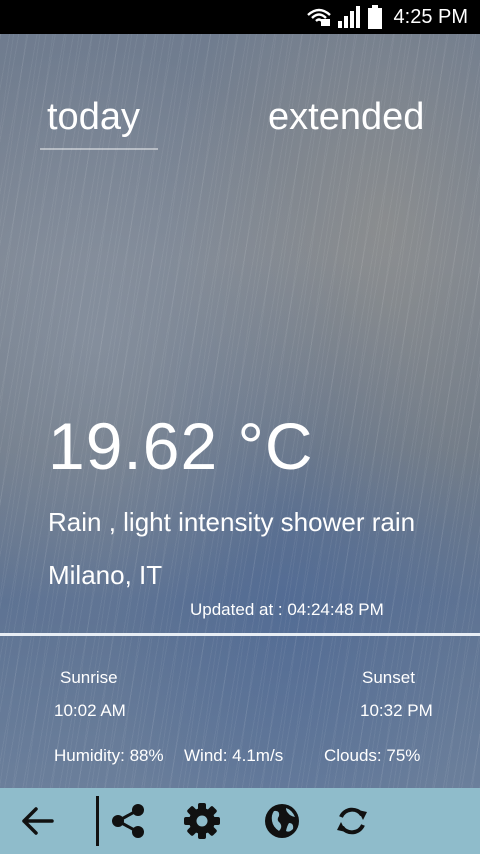 This screenshot has width=480, height=854. Describe the element at coordinates (93, 117) in the screenshot. I see `tab-today: today` at that location.